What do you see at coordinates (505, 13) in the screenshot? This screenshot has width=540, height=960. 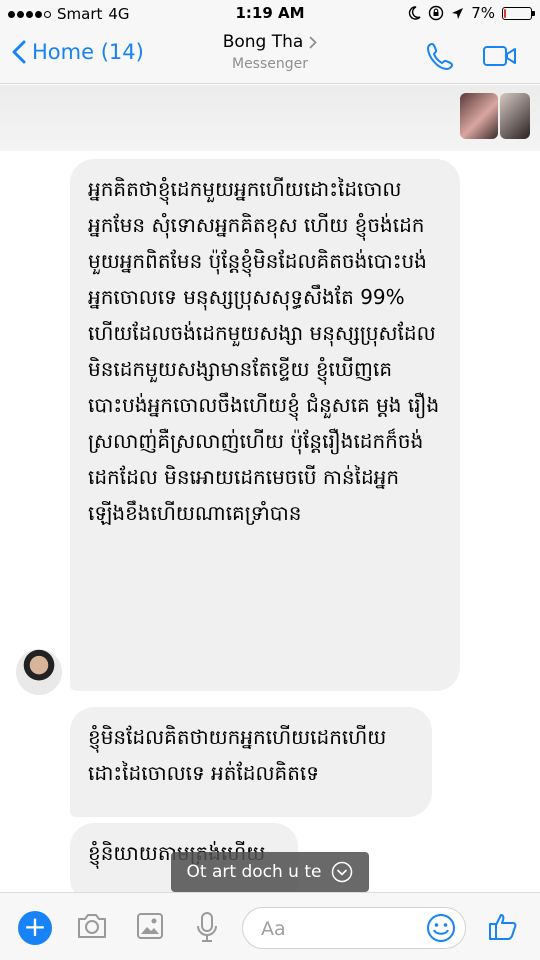 I see `battery-level` at bounding box center [505, 13].